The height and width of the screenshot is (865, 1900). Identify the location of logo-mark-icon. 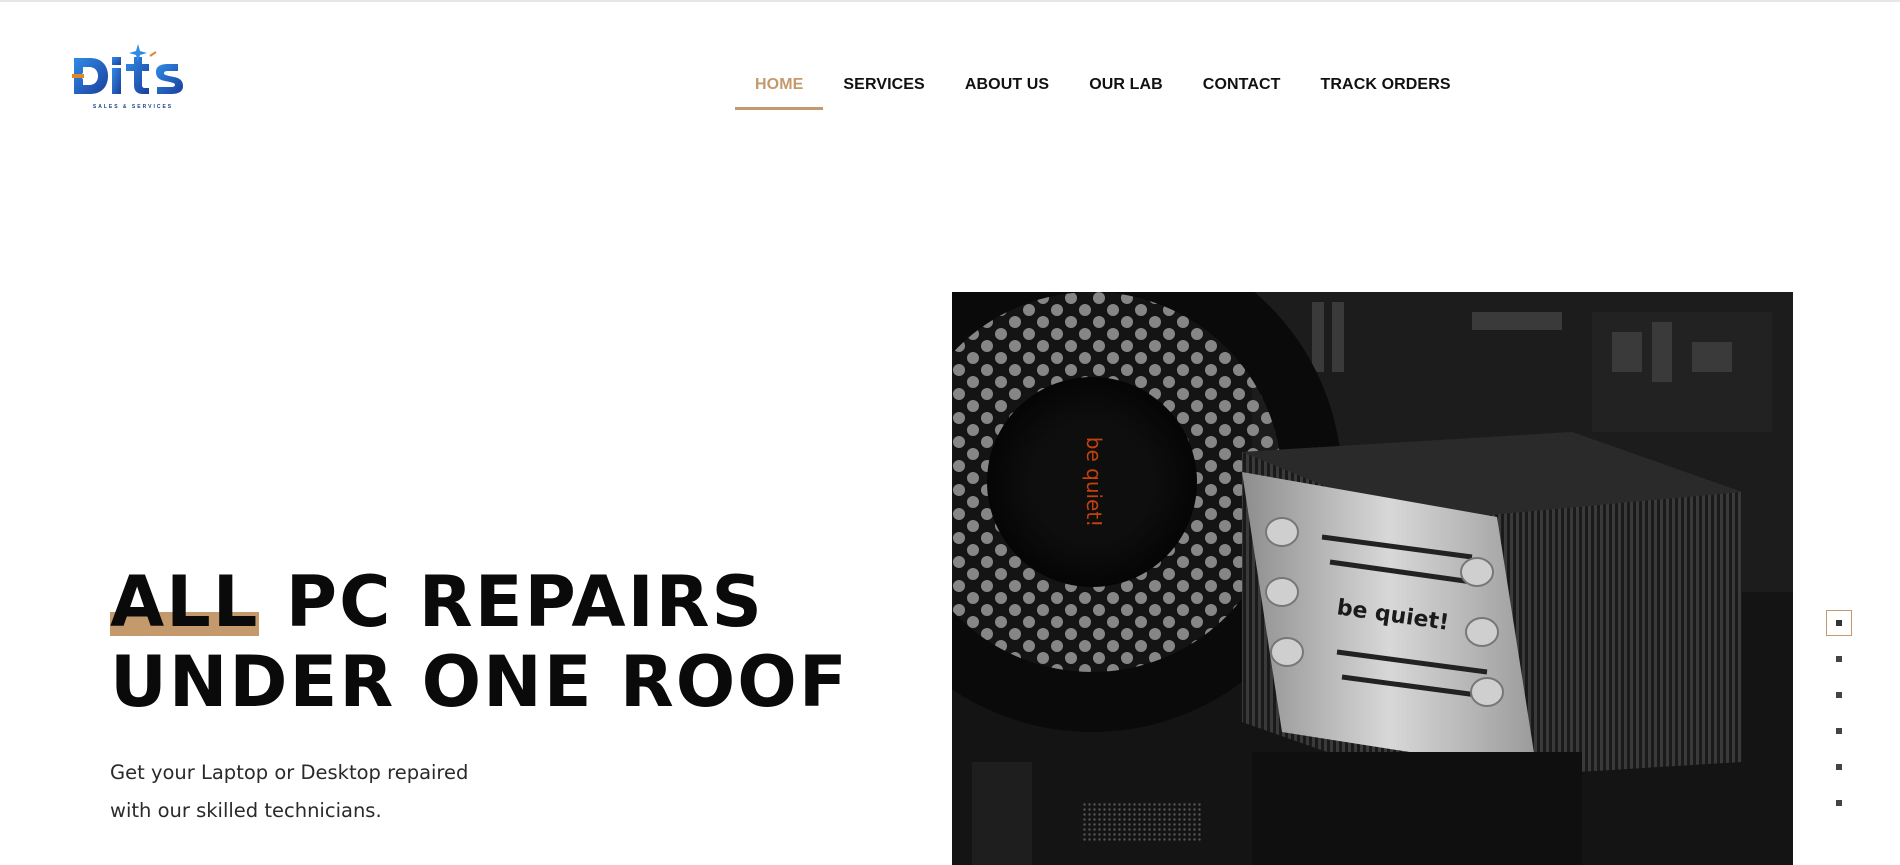
(127, 69).